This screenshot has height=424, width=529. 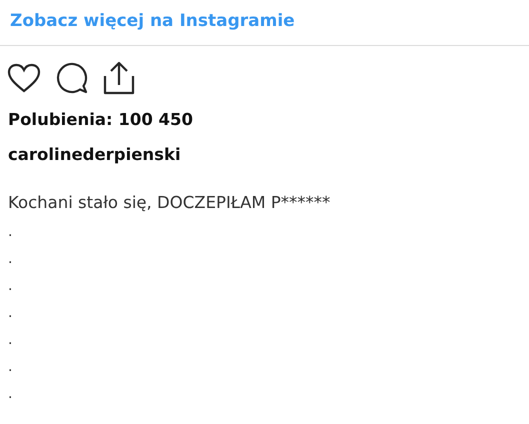 I want to click on heart-icon, so click(x=24, y=78).